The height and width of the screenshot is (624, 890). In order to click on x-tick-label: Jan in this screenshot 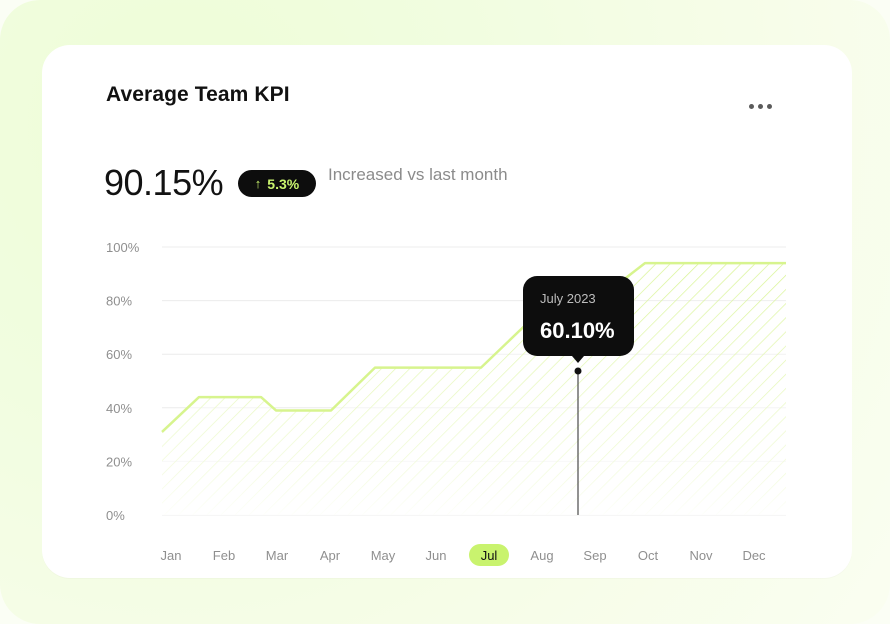, I will do `click(171, 555)`.